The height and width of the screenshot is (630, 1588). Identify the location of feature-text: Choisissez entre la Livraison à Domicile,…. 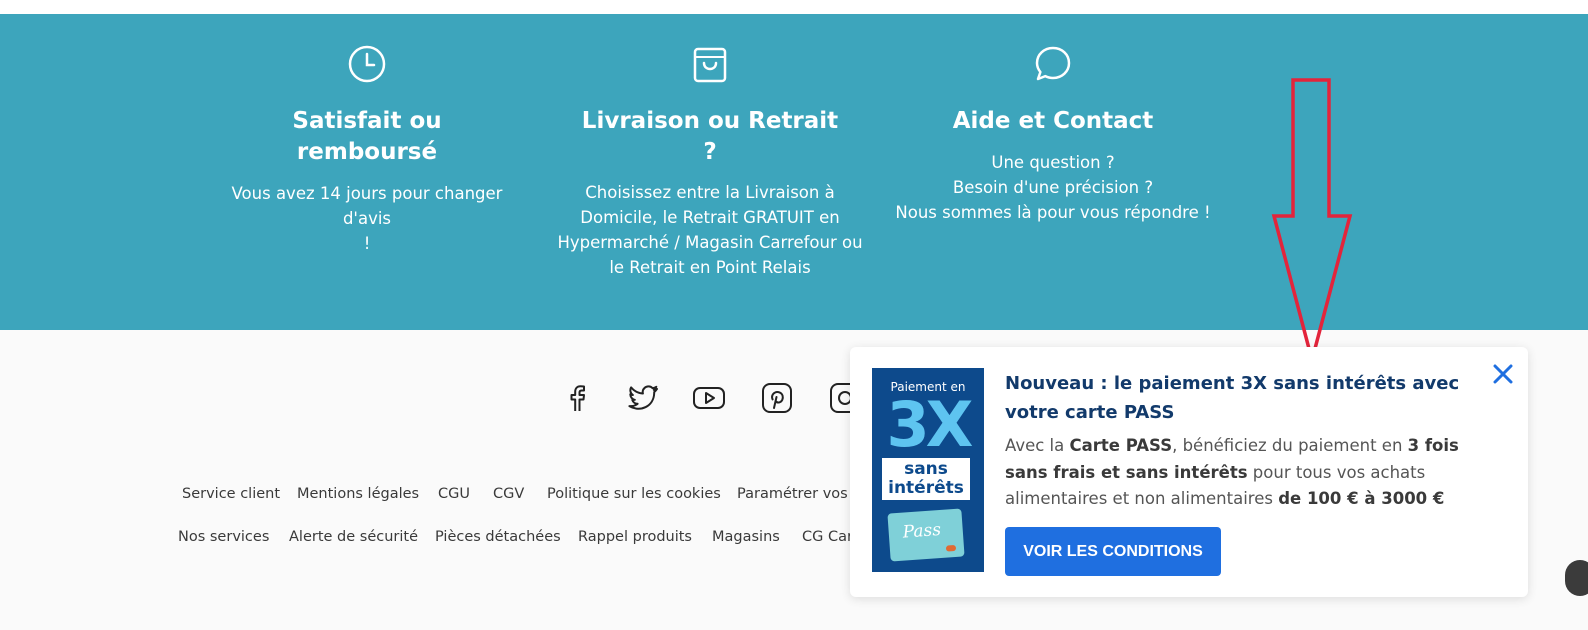
(710, 230).